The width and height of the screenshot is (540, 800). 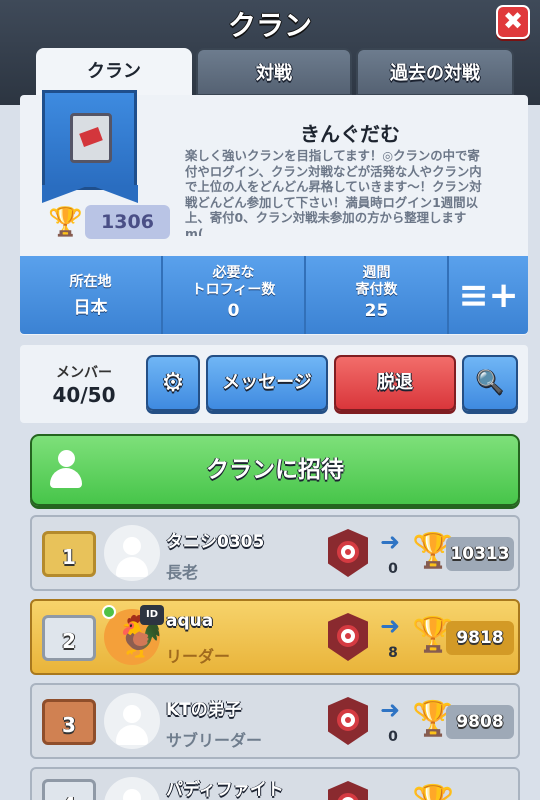 What do you see at coordinates (109, 612) in the screenshot?
I see `online-status-icon` at bounding box center [109, 612].